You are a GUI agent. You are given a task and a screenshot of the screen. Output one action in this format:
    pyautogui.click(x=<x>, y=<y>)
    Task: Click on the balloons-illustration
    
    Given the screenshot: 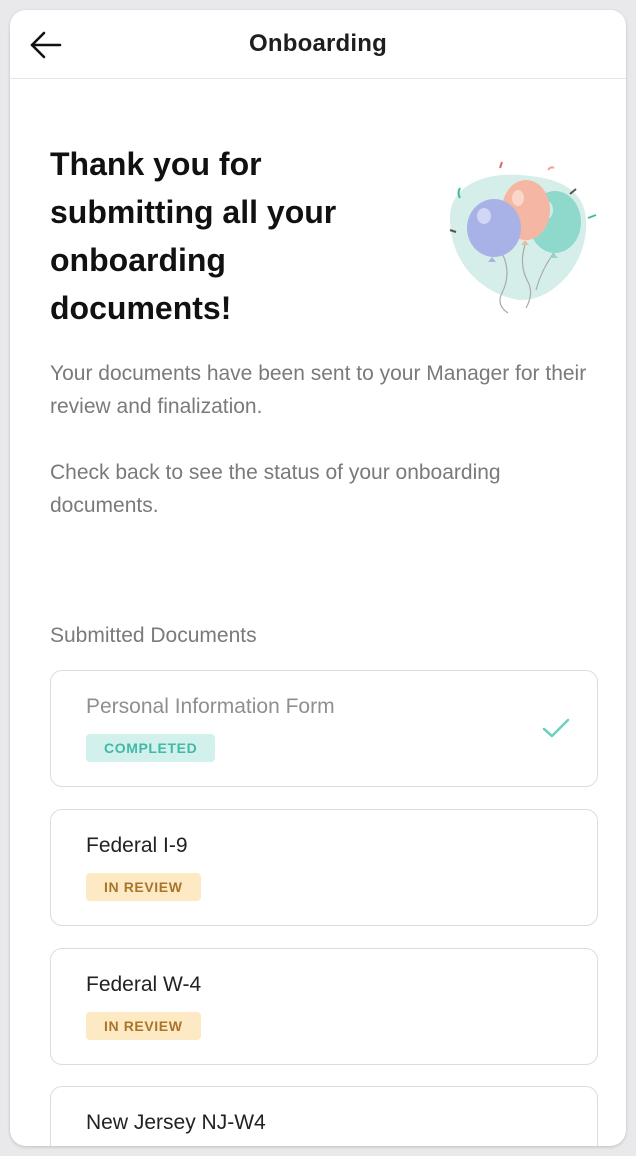 What is the action you would take?
    pyautogui.click(x=523, y=237)
    